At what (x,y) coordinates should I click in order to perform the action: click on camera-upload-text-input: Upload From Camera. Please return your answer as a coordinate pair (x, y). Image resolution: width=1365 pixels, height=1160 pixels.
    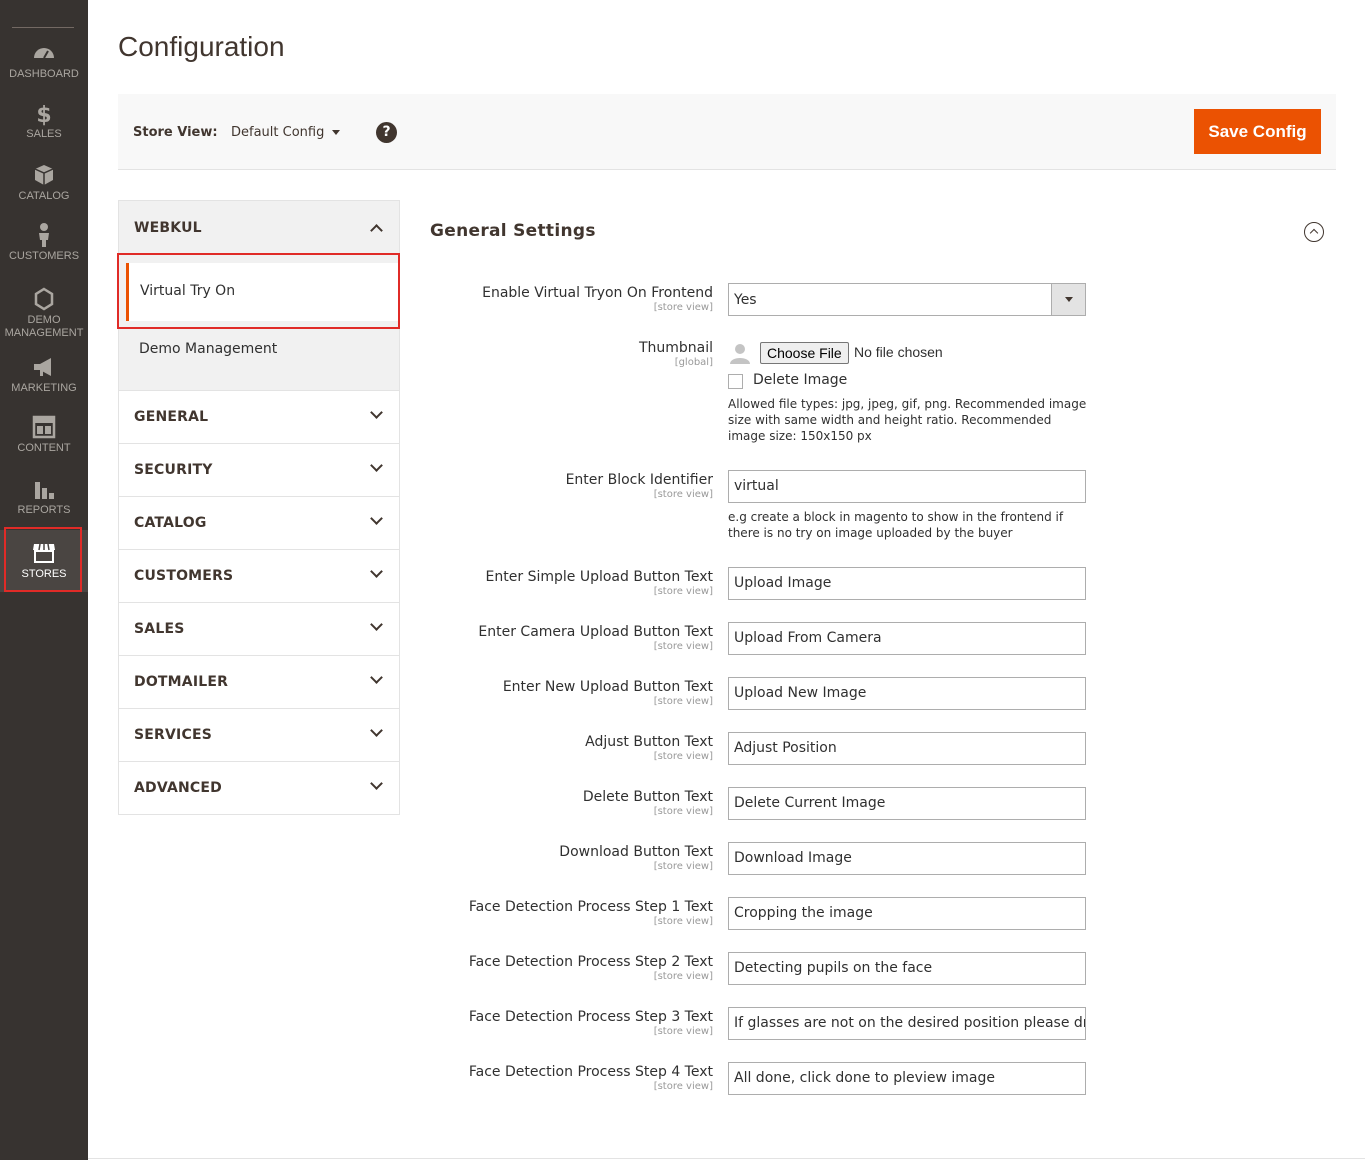
    Looking at the image, I should click on (907, 638).